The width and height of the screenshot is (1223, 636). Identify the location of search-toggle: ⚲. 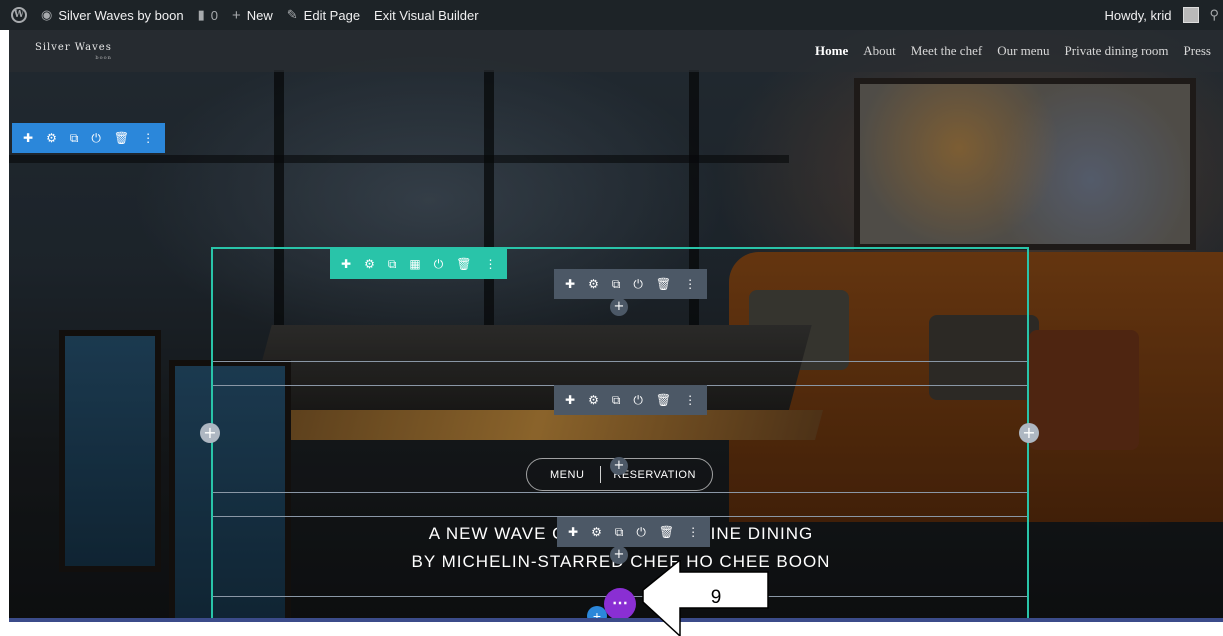
(1213, 15).